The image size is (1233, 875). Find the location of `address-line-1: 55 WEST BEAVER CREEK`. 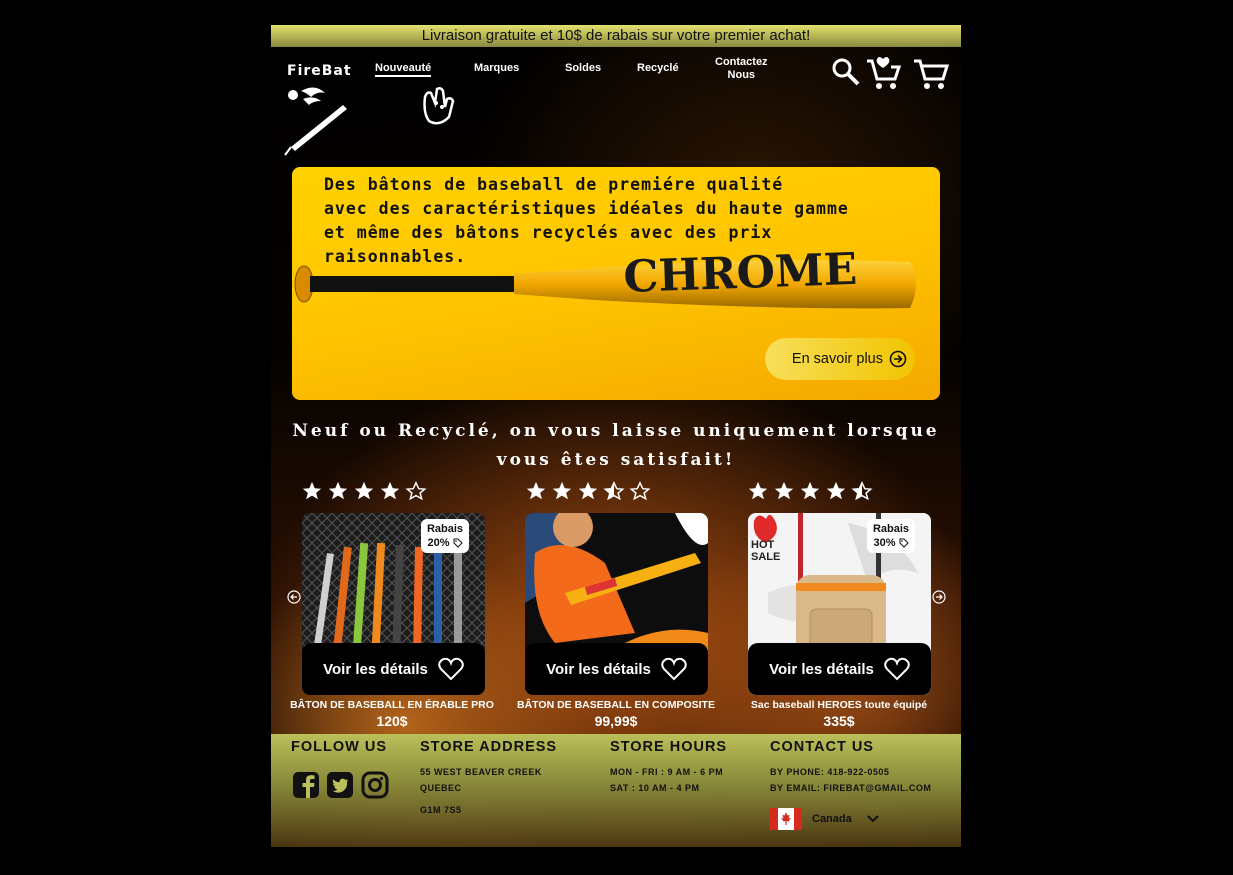

address-line-1: 55 WEST BEAVER CREEK is located at coordinates (481, 772).